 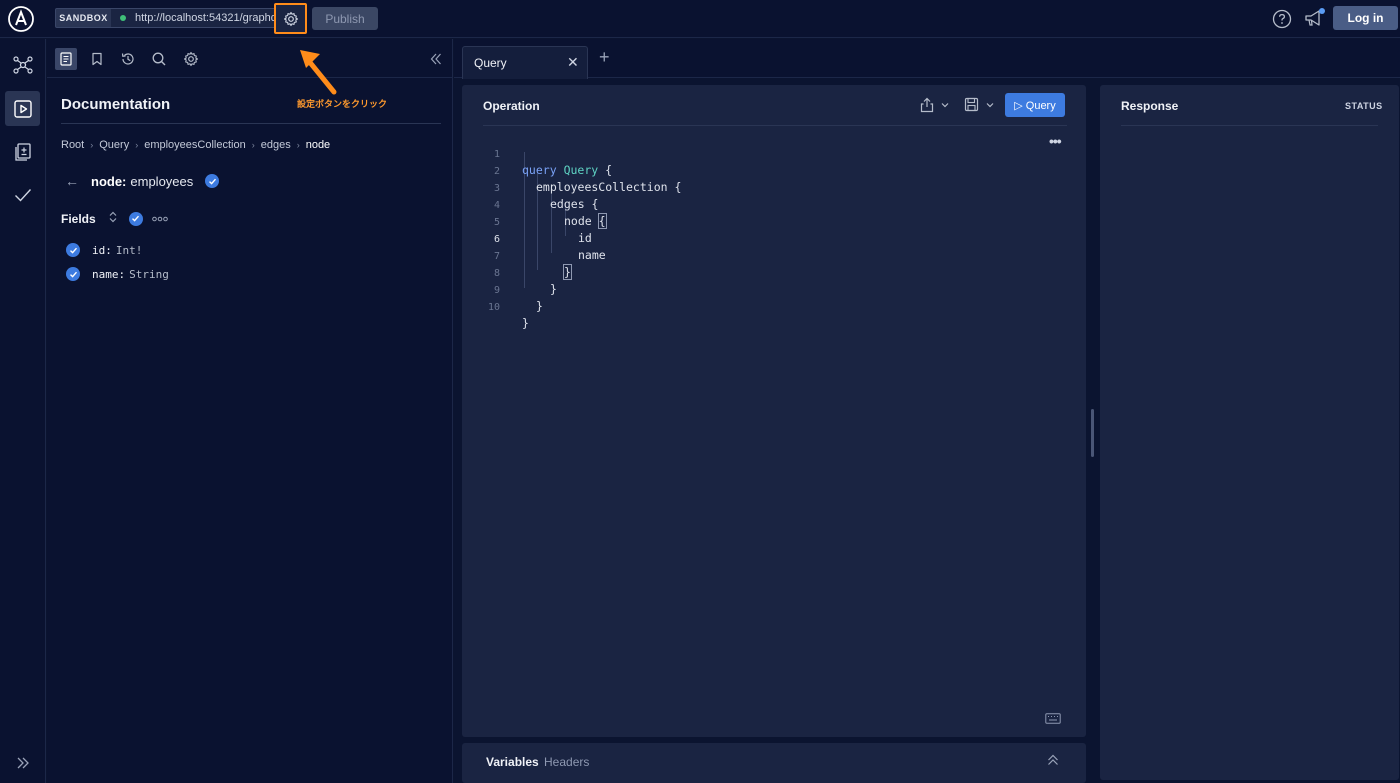 I want to click on docs-tab-button, so click(x=66, y=59).